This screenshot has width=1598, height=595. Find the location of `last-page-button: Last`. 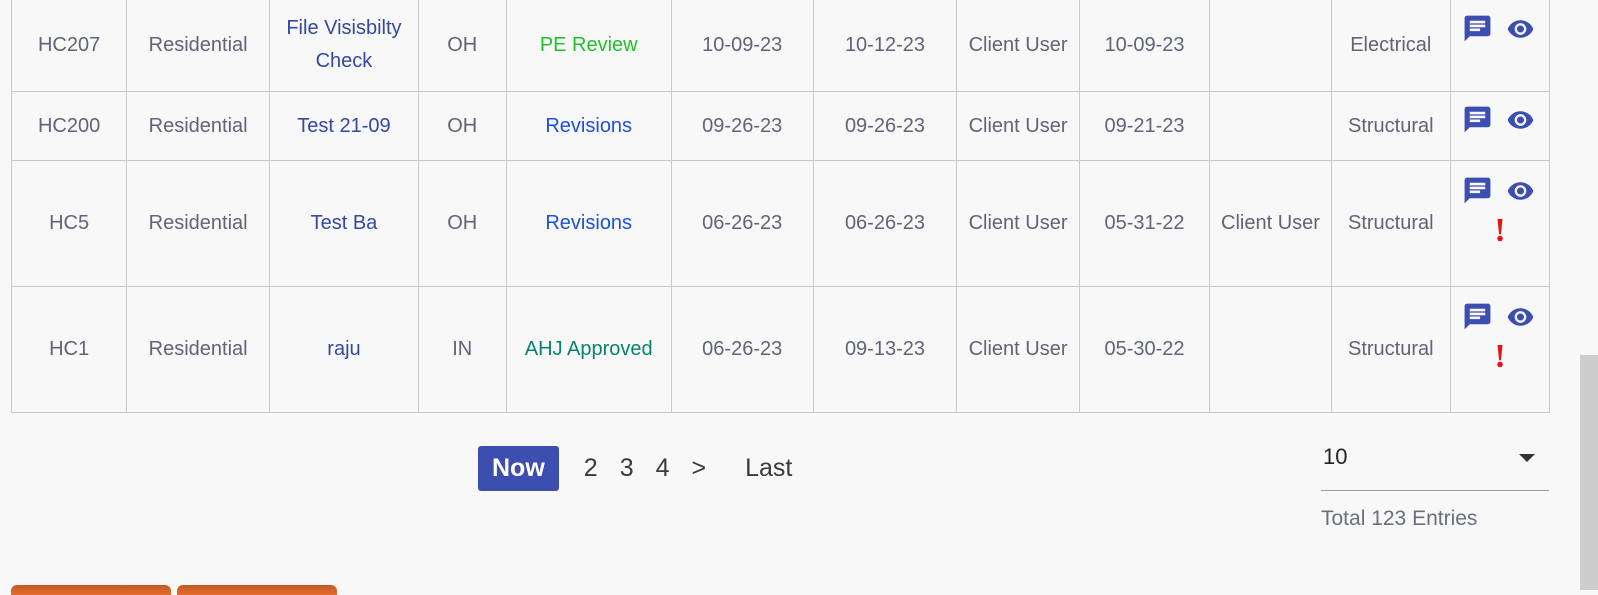

last-page-button: Last is located at coordinates (768, 468).